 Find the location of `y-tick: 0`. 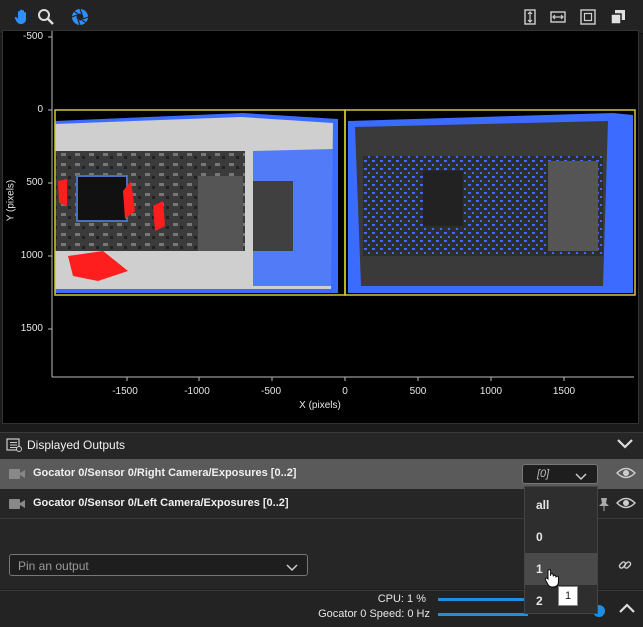

y-tick: 0 is located at coordinates (40, 109).